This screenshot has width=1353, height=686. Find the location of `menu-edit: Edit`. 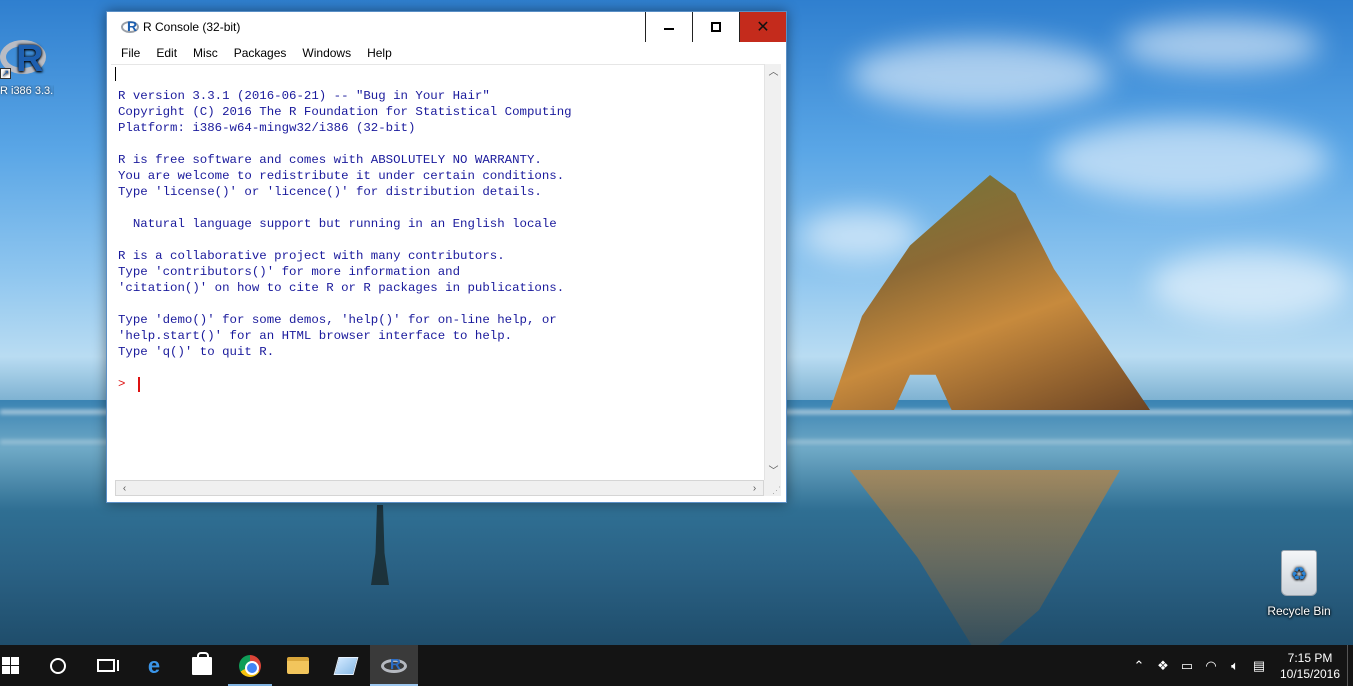

menu-edit: Edit is located at coordinates (166, 53).